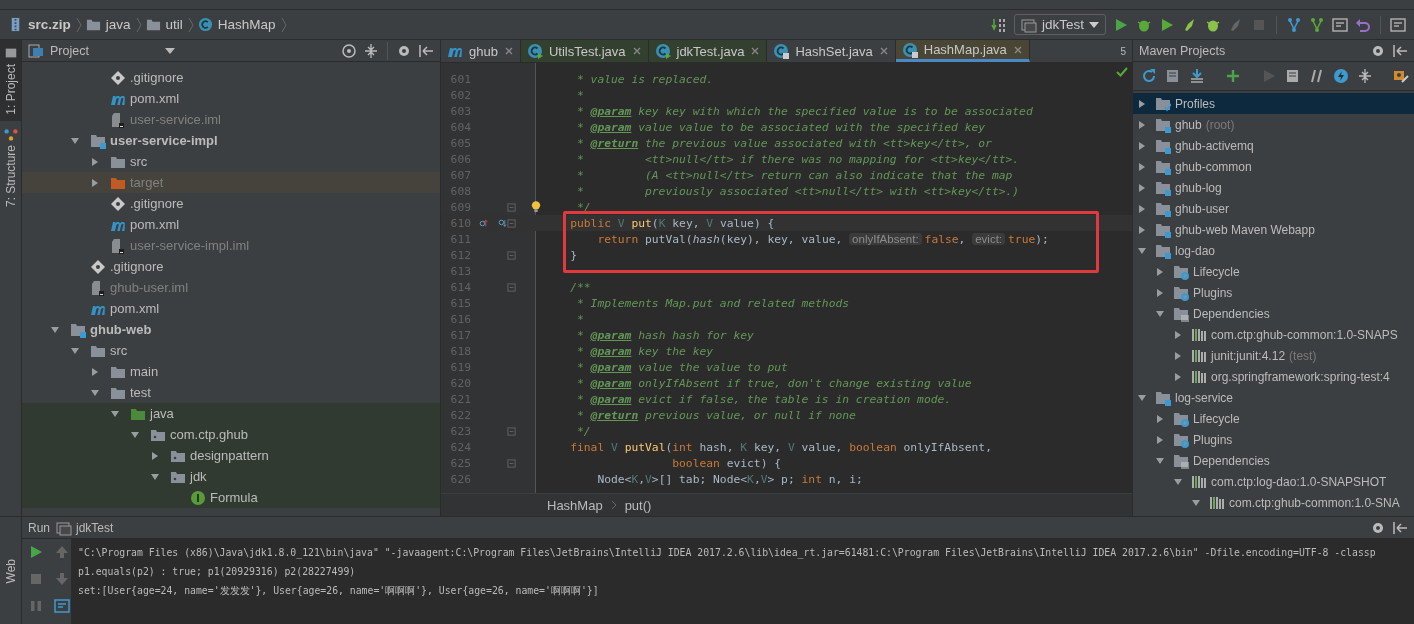 This screenshot has height=624, width=1414. I want to click on tree-item: ghub-common, so click(1213, 166).